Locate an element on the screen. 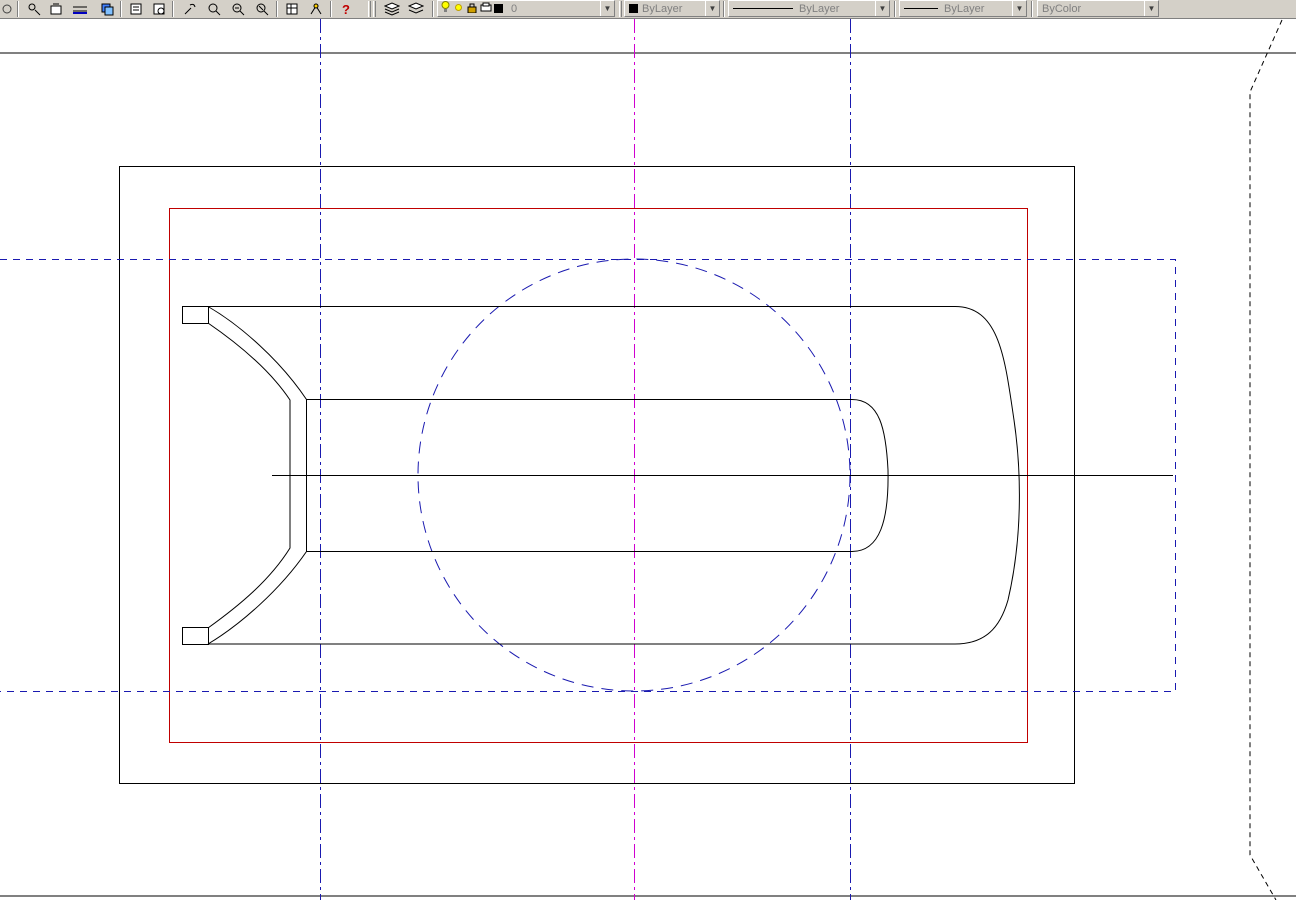  dimension-icon is located at coordinates (80, 9).